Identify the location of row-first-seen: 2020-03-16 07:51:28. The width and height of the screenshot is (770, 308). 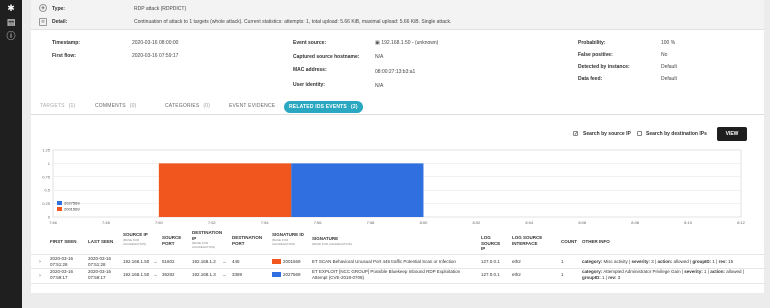
(62, 261).